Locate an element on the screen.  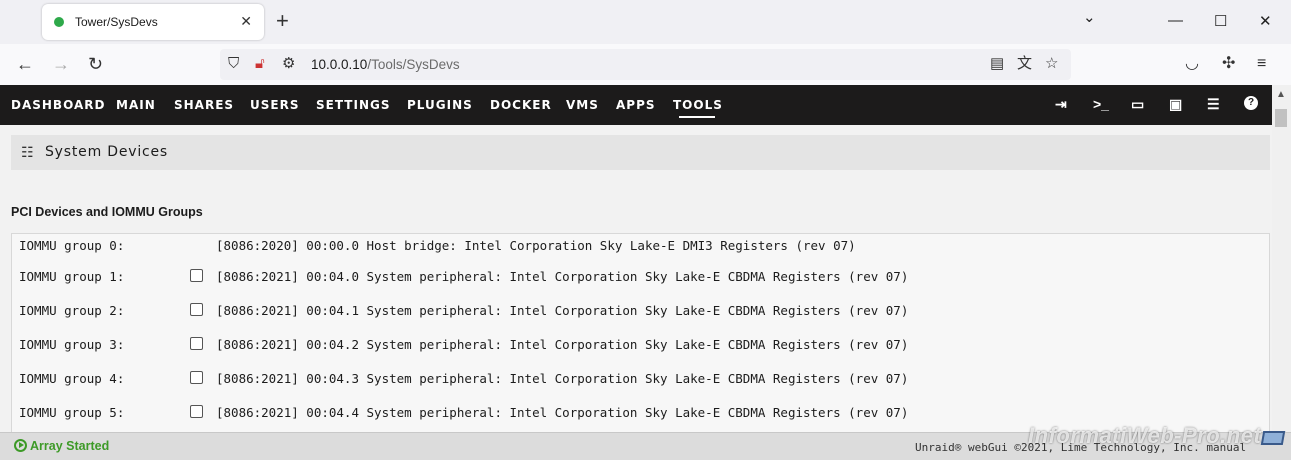
url-text: 10.0.0.10/Tools/SysDevs is located at coordinates (385, 64).